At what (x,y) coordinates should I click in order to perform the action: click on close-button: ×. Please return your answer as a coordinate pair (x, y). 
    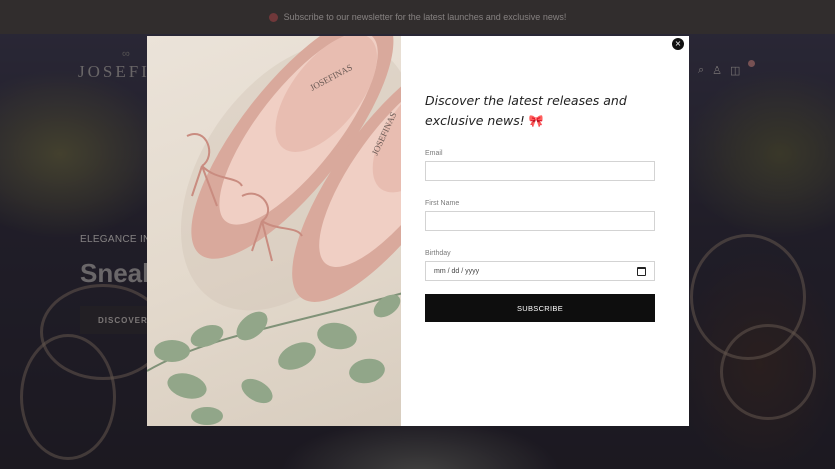
    Looking at the image, I should click on (678, 44).